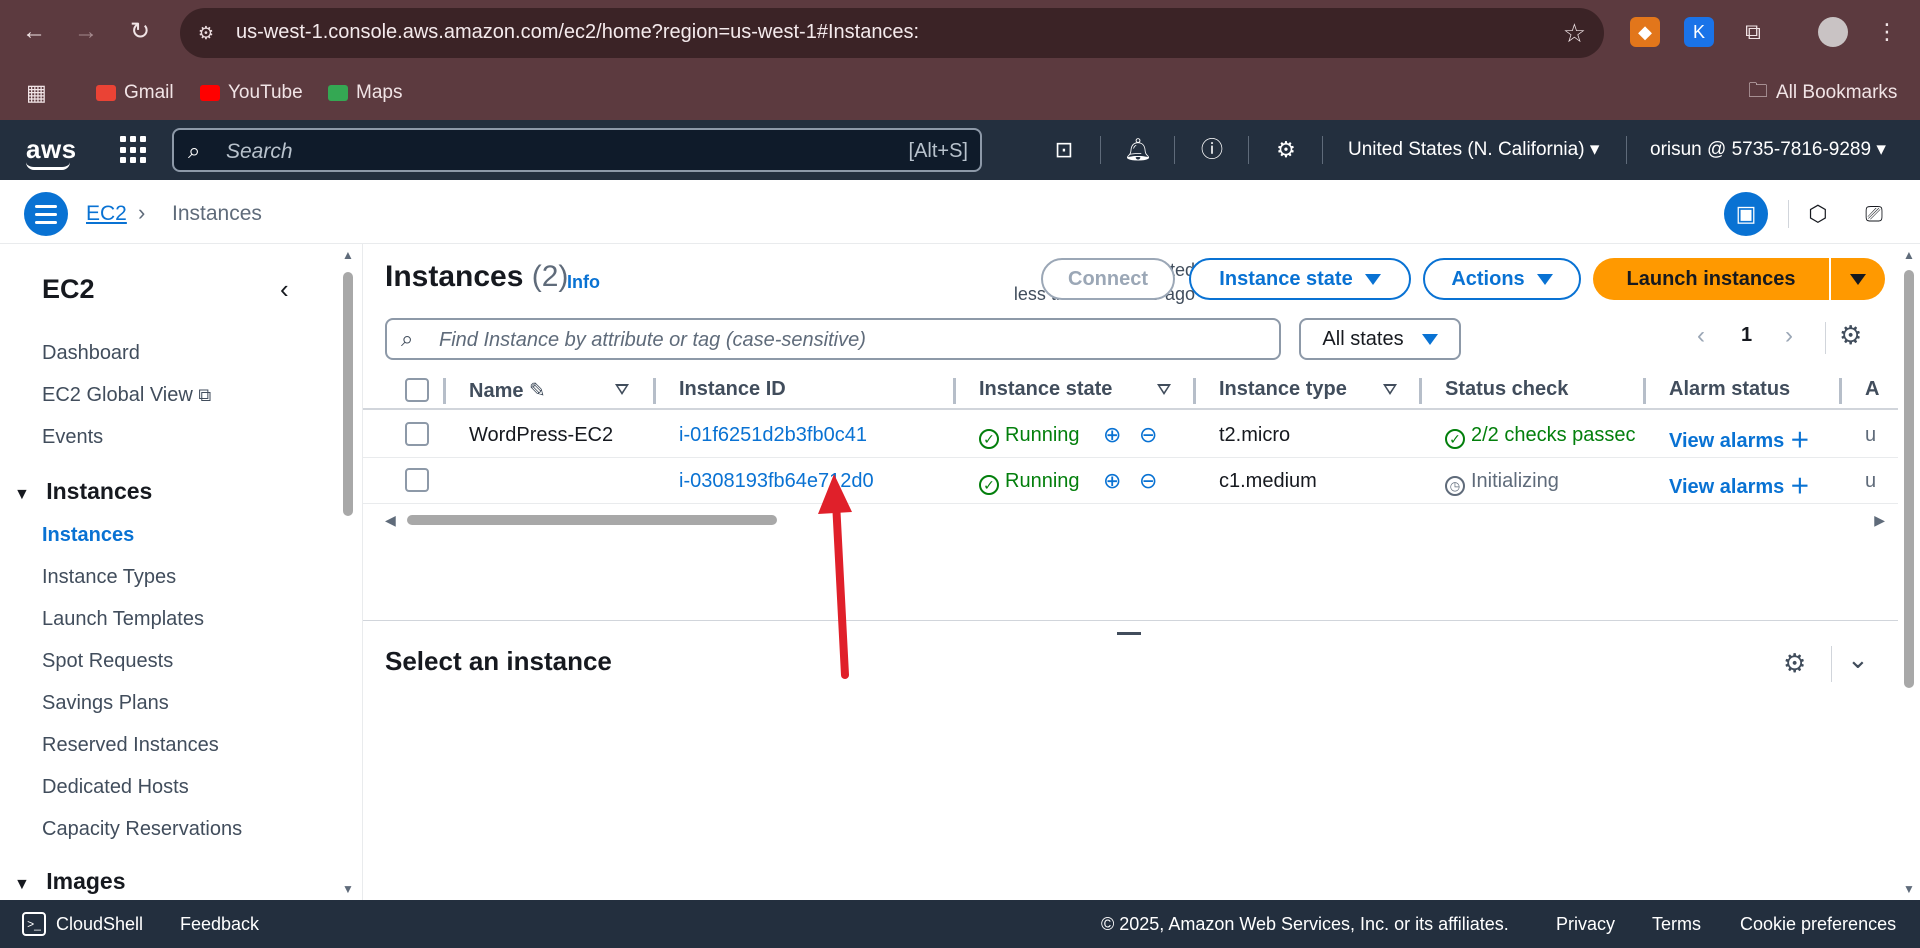 Image resolution: width=1920 pixels, height=948 pixels. Describe the element at coordinates (1794, 663) in the screenshot. I see `detail-settings-gear-icon: ⚙` at that location.